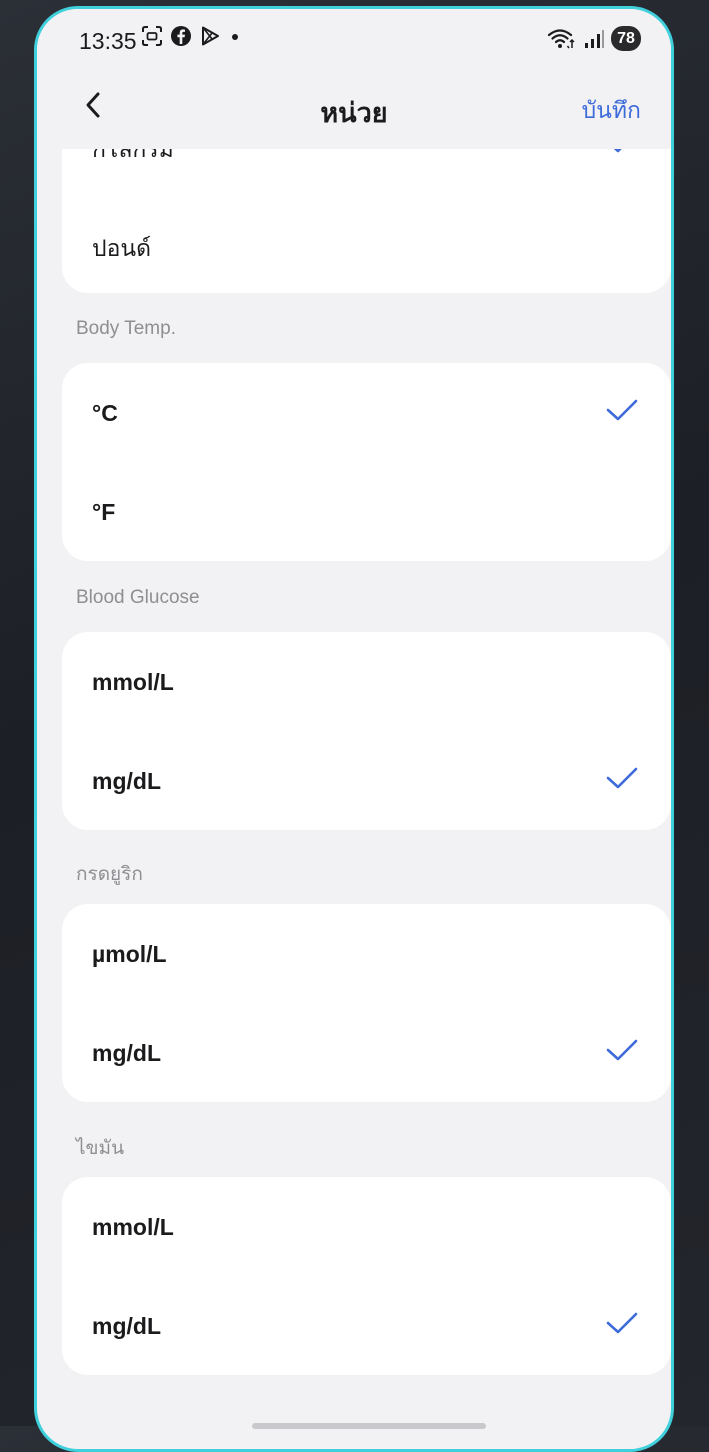  I want to click on blood-glucose-card: mmol/L mg/dL, so click(366, 731).